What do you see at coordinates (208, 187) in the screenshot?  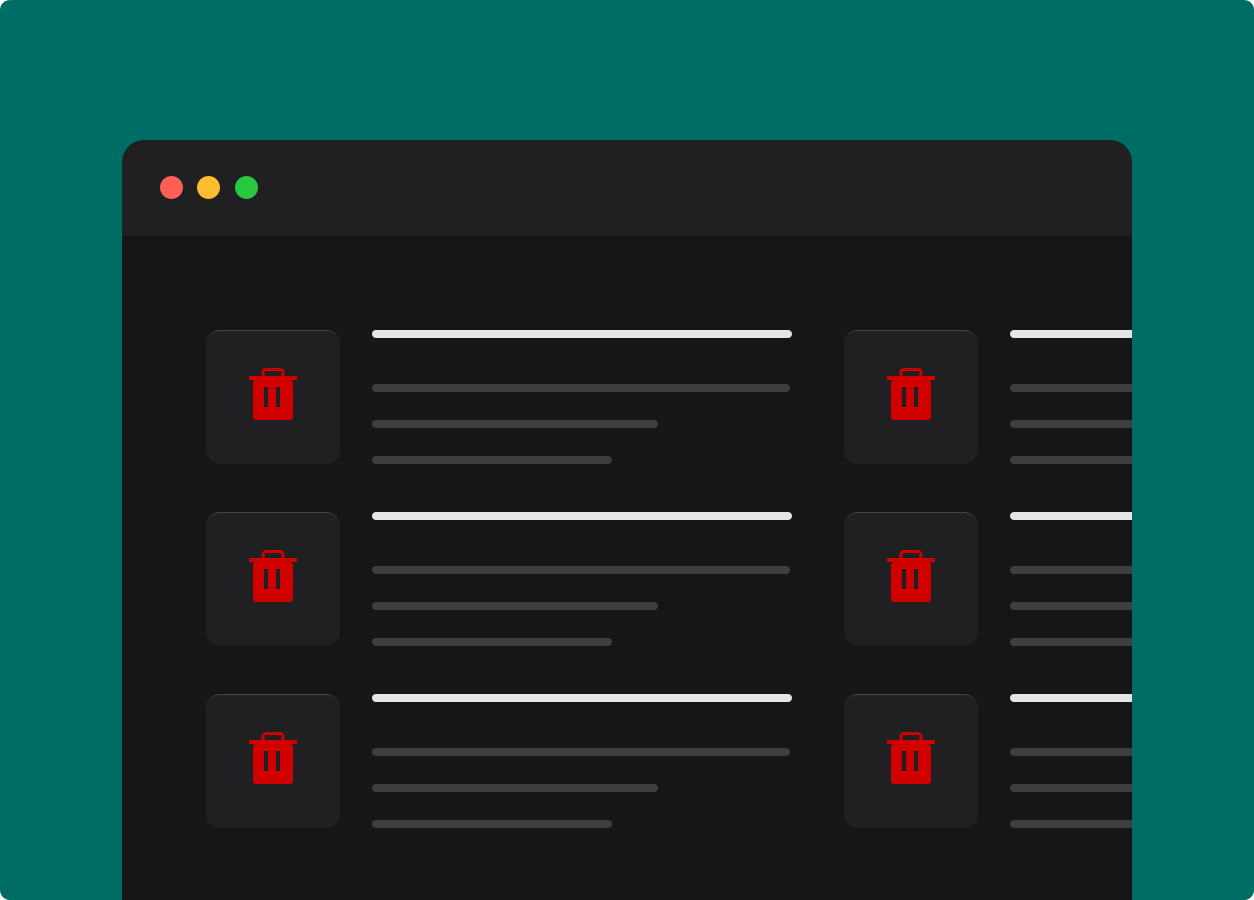 I see `minimize-button` at bounding box center [208, 187].